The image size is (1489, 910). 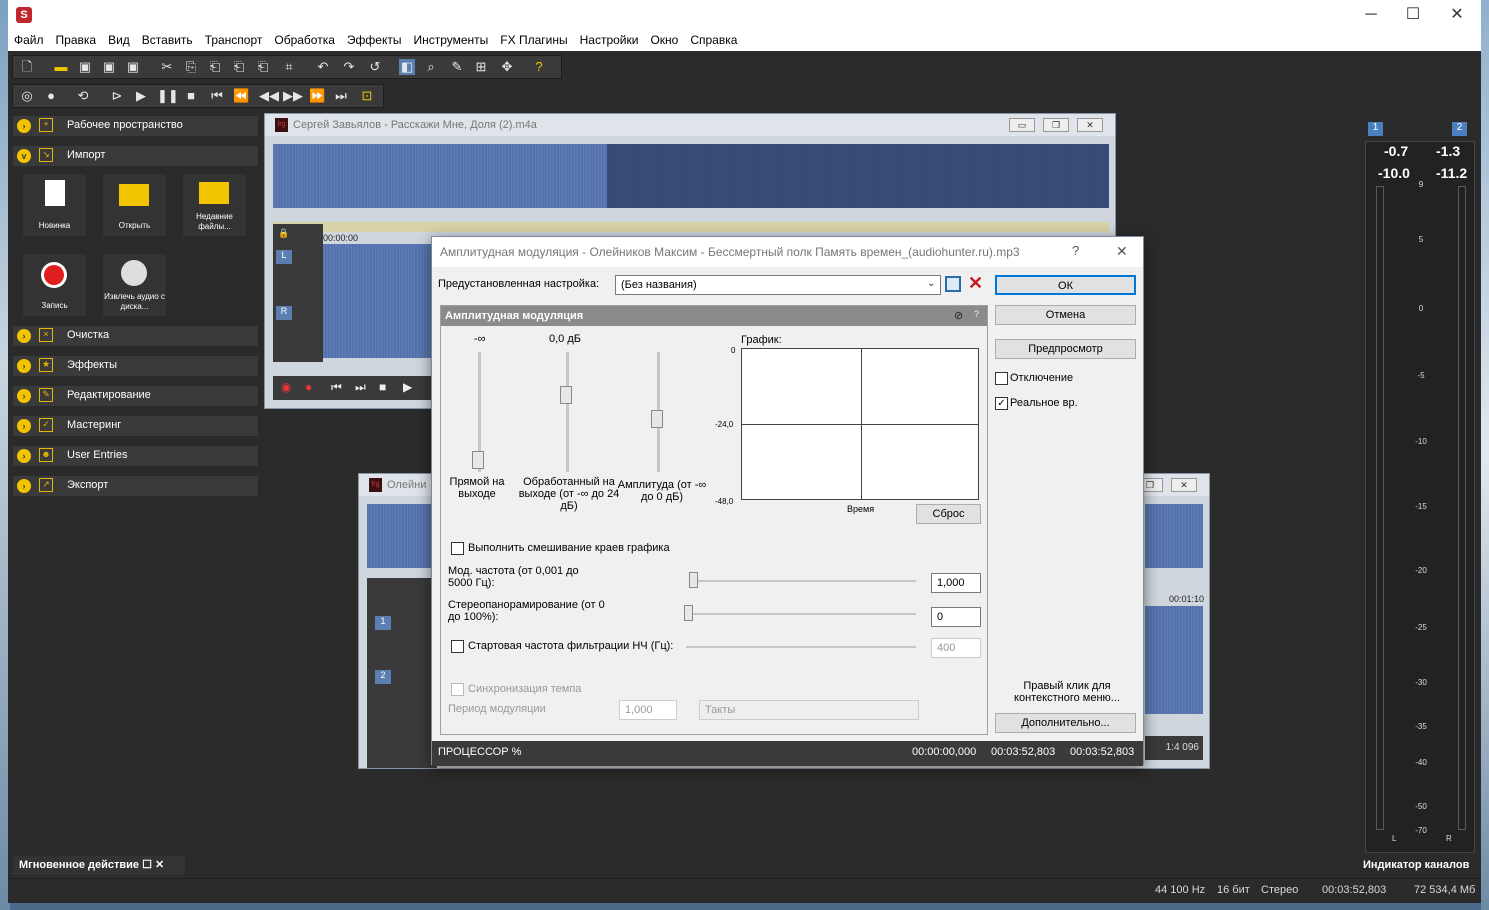 What do you see at coordinates (54, 205) in the screenshot?
I see `tile-new: Новинка` at bounding box center [54, 205].